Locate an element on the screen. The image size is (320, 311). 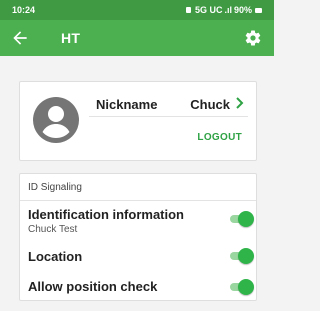
section-header: ID Signaling is located at coordinates (55, 187).